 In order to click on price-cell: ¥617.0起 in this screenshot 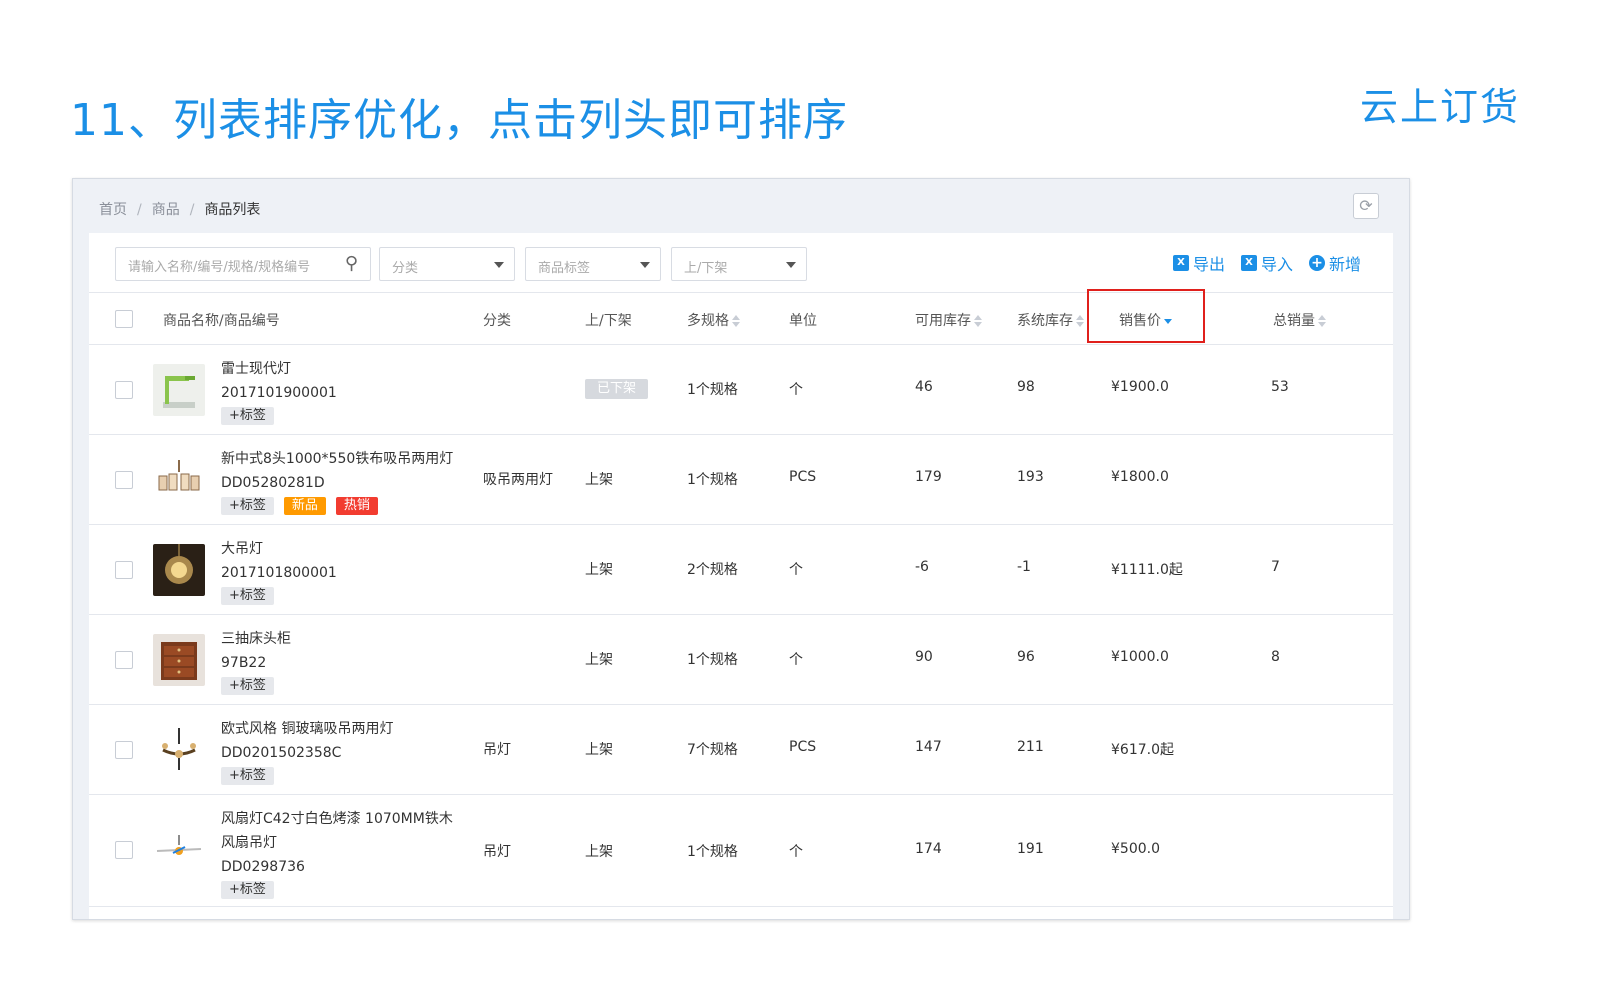, I will do `click(1142, 750)`.